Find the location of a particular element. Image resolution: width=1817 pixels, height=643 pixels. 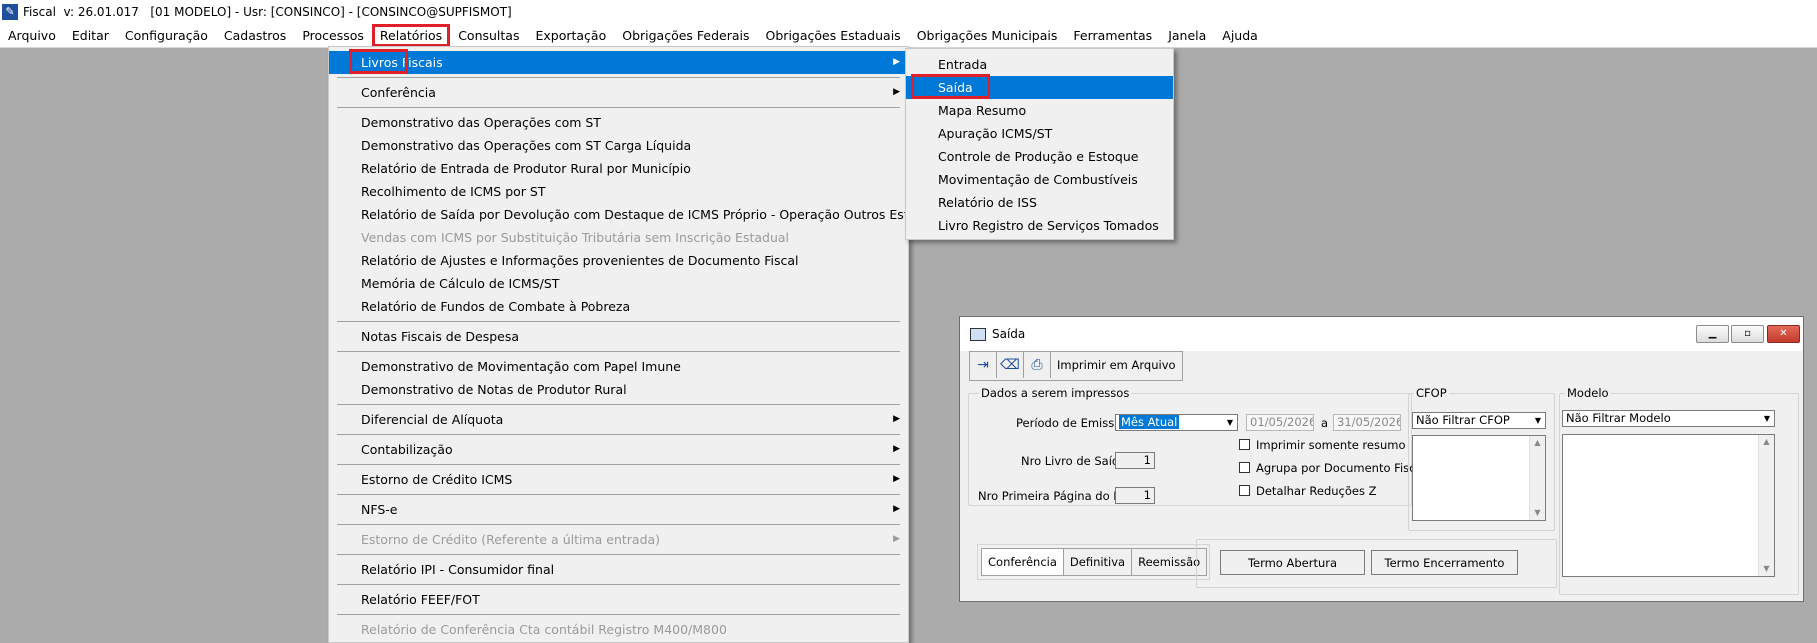

menu-item-fundos-combate-pobreza: Relatório de Fundos de Combate à Pobreza is located at coordinates (618, 306).